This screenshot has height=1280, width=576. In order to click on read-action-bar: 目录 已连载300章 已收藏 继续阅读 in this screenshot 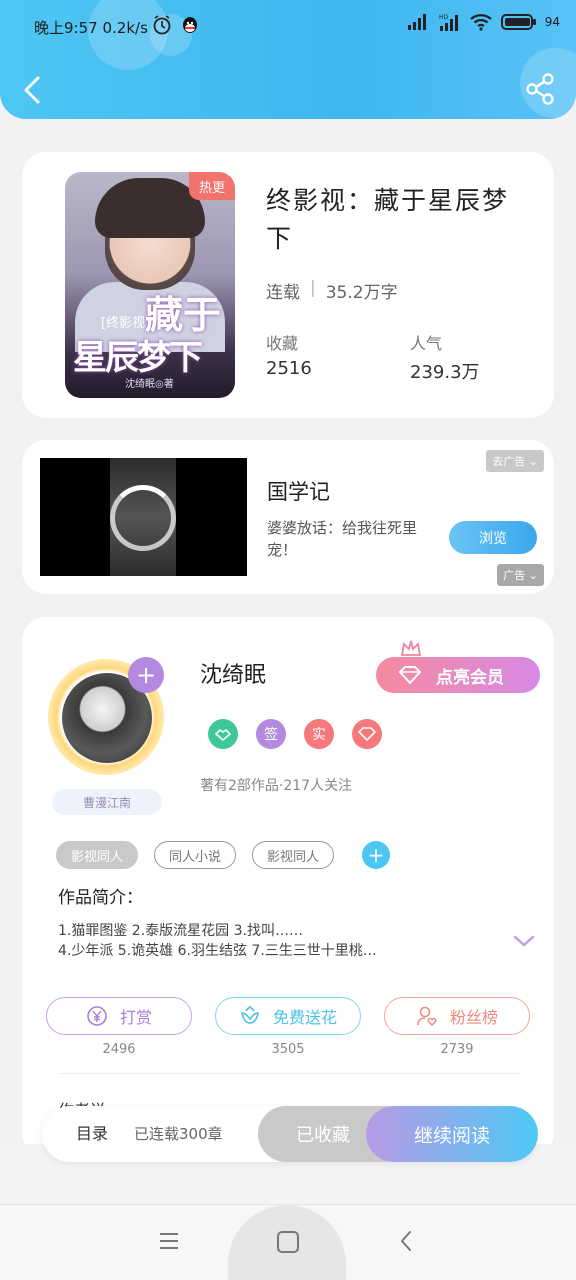, I will do `click(290, 1134)`.